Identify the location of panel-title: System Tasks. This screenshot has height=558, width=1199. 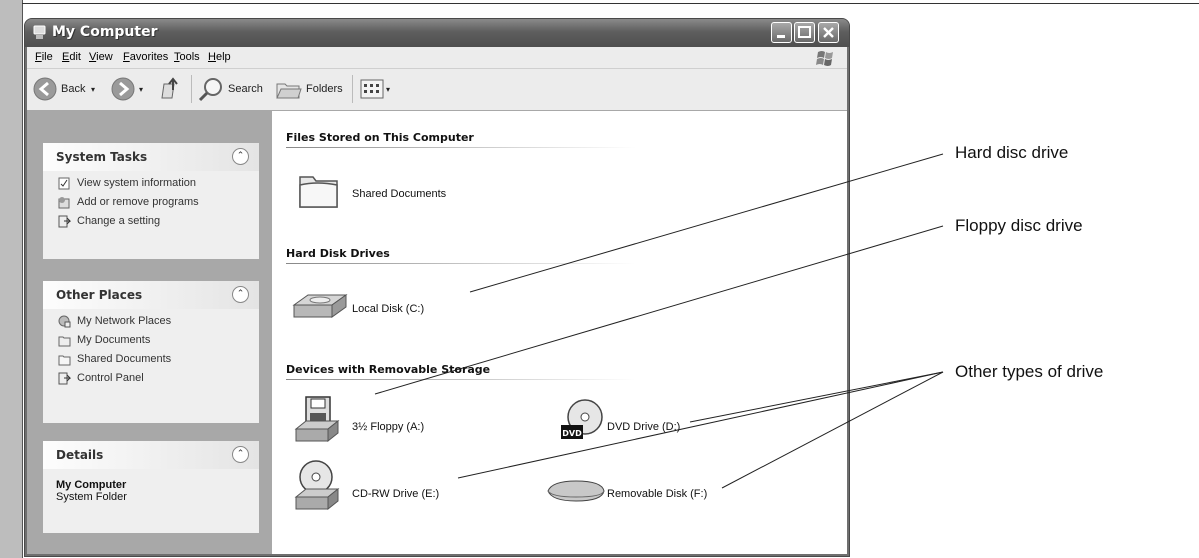
(102, 157).